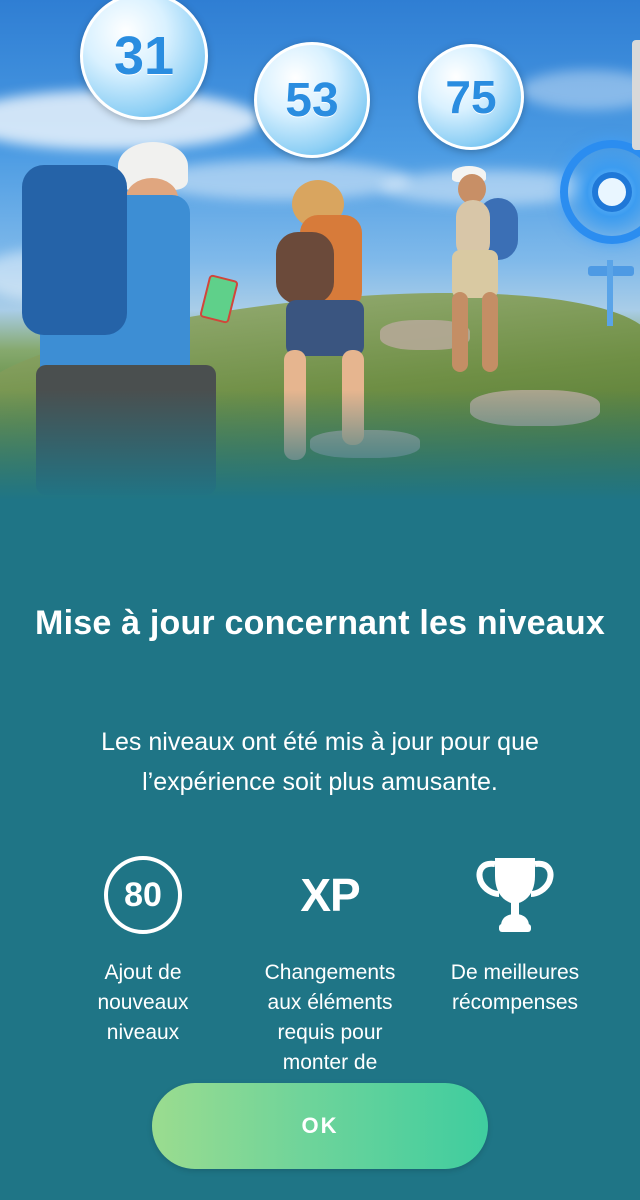 This screenshot has width=640, height=1200. What do you see at coordinates (610, 293) in the screenshot?
I see `pokestop-pole` at bounding box center [610, 293].